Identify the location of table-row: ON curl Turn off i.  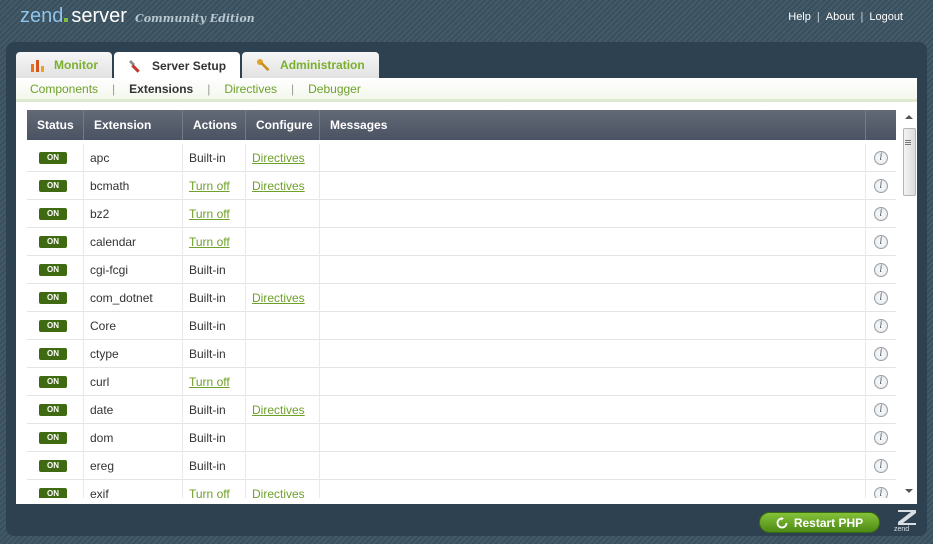
(461, 381).